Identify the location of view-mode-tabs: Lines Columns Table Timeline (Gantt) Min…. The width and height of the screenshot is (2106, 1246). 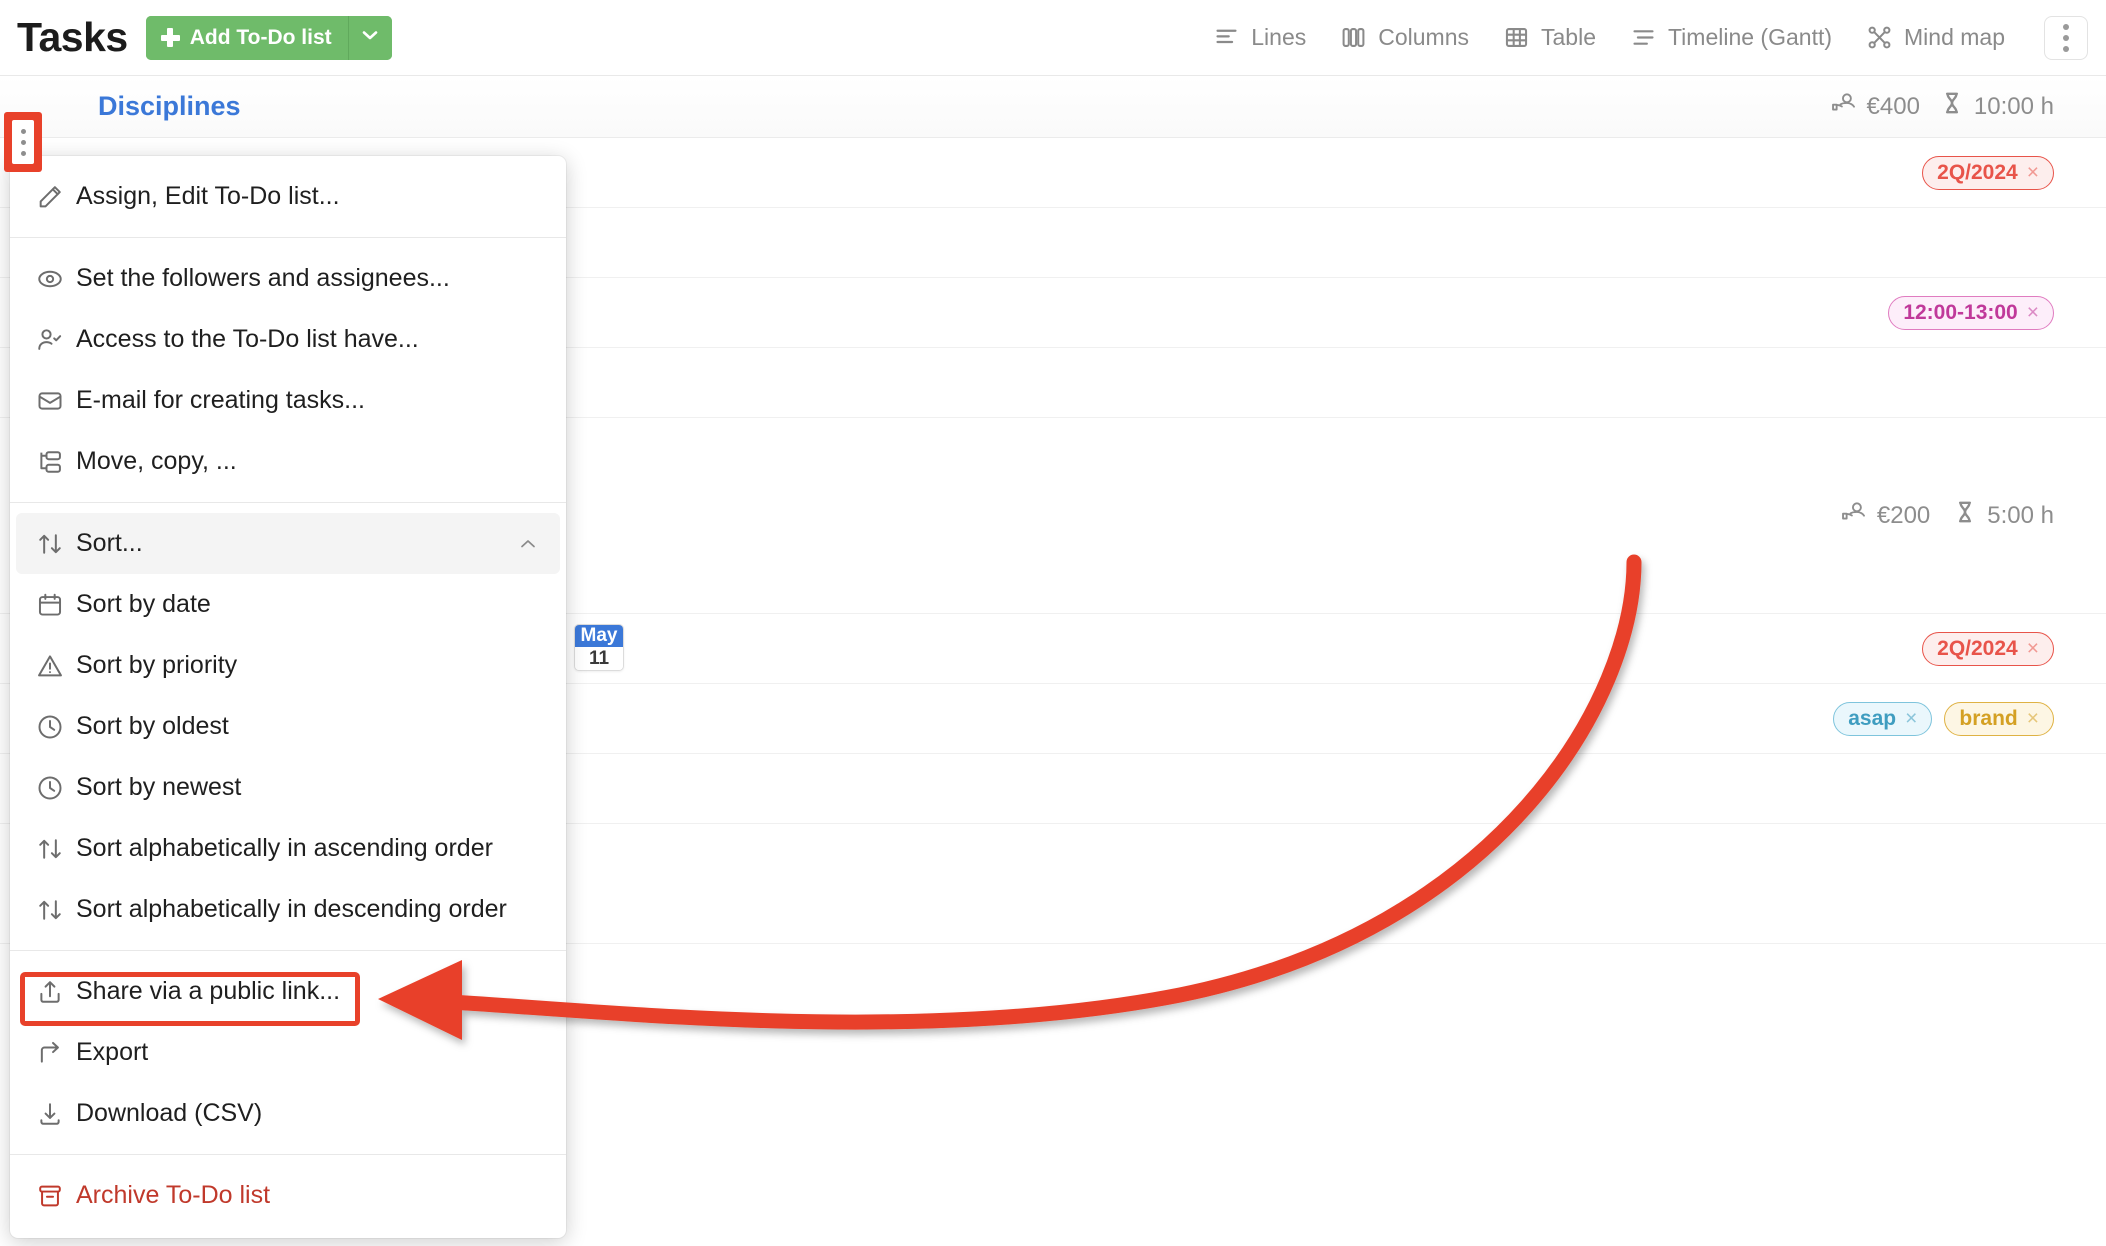
(1651, 37).